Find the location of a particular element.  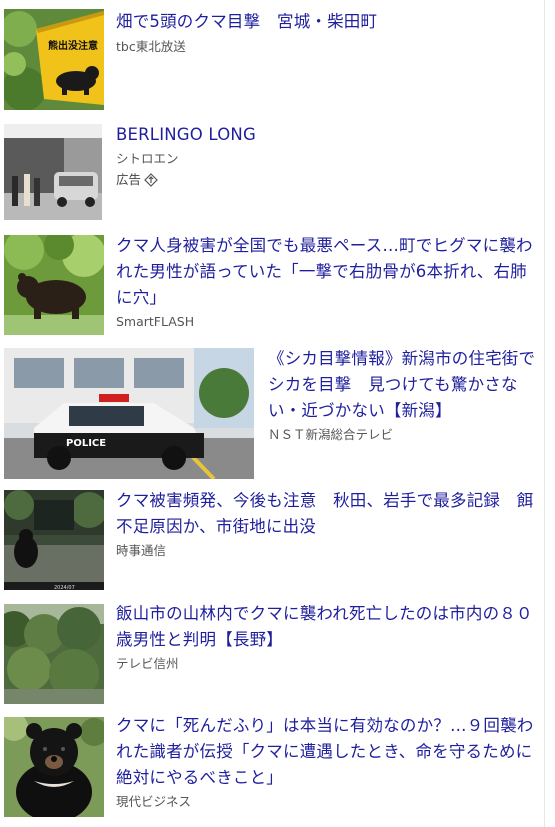

article-source: 時事通信 is located at coordinates (141, 550).